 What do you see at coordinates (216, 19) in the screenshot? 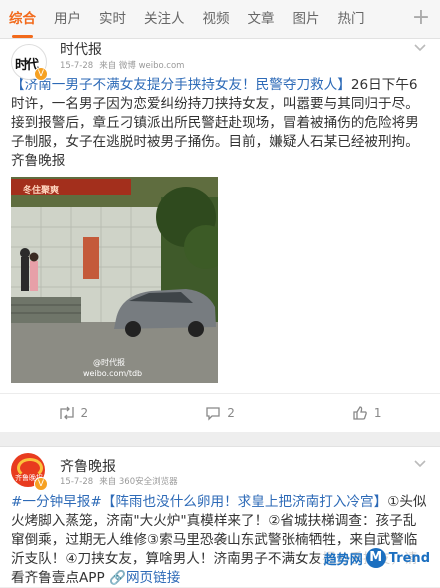
I see `tab-video: 视频` at bounding box center [216, 19].